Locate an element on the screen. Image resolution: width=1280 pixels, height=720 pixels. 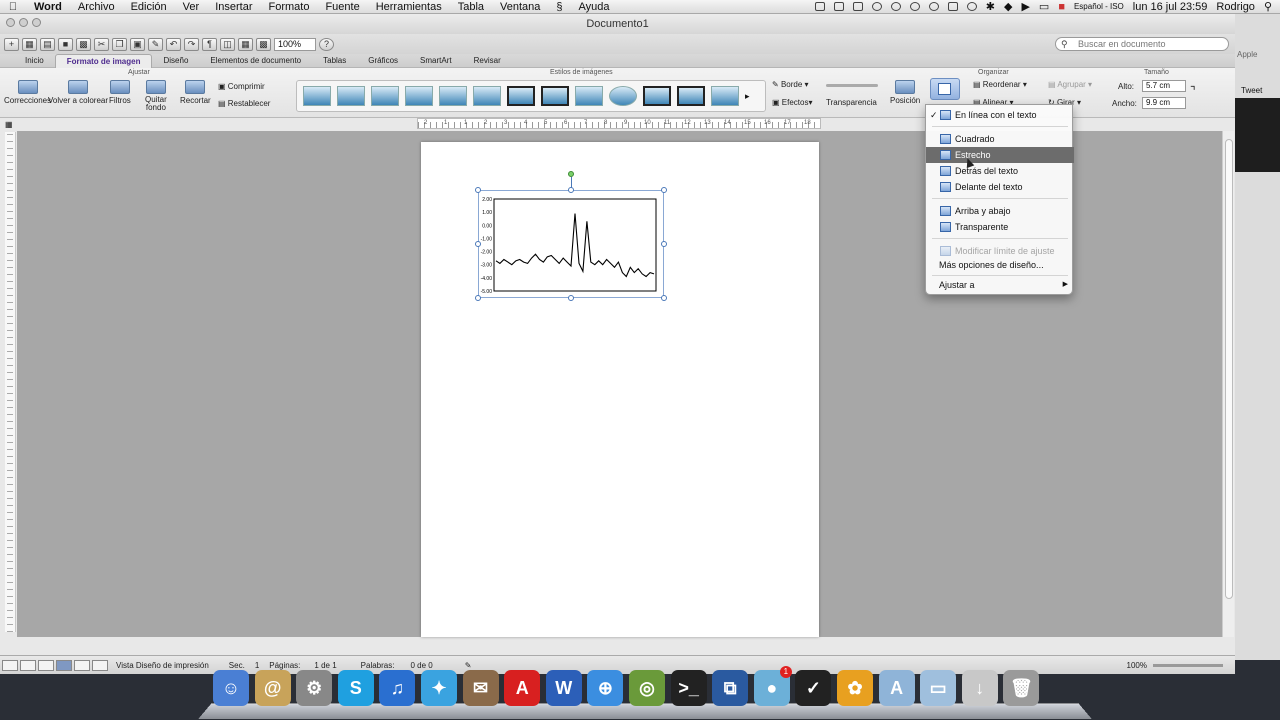
ruler-toggle-icon: ▦ is located at coordinates (9, 124).